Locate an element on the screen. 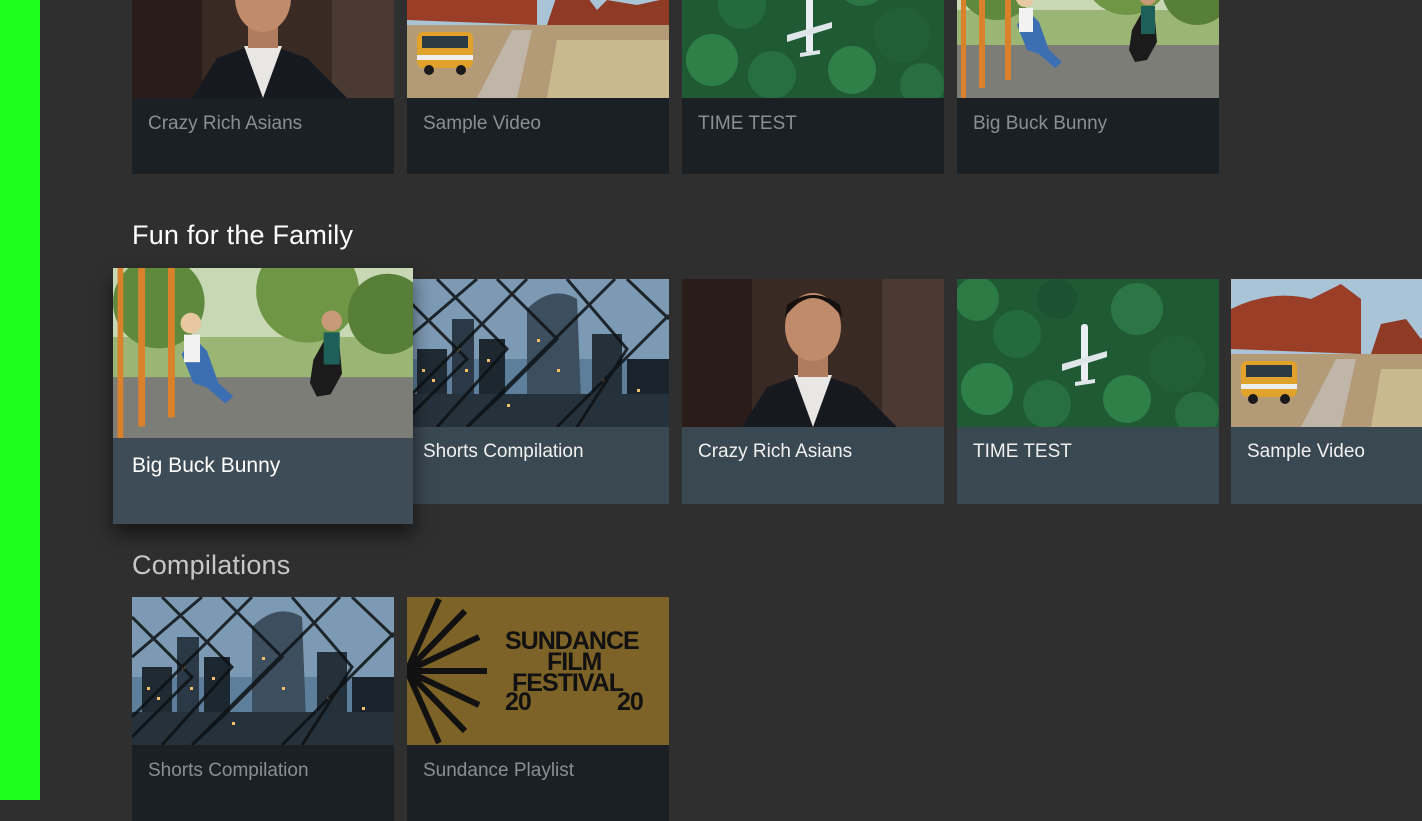  row-title-fun-for-the-family: Fun for the Family is located at coordinates (243, 235).